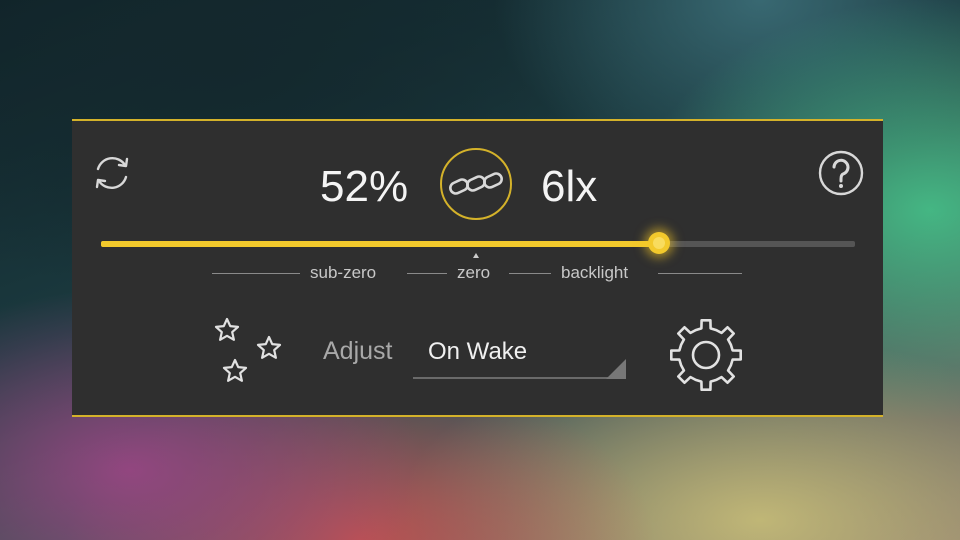  I want to click on gear-outline, so click(705, 354).